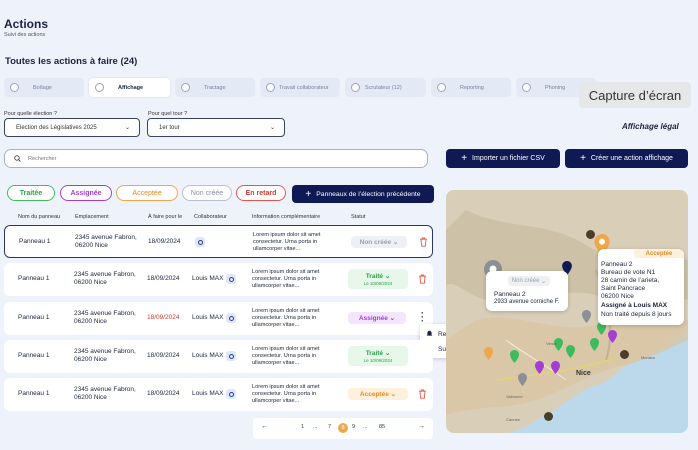  What do you see at coordinates (634, 305) in the screenshot?
I see `popup-assigned: Assigné à Louis MAX` at bounding box center [634, 305].